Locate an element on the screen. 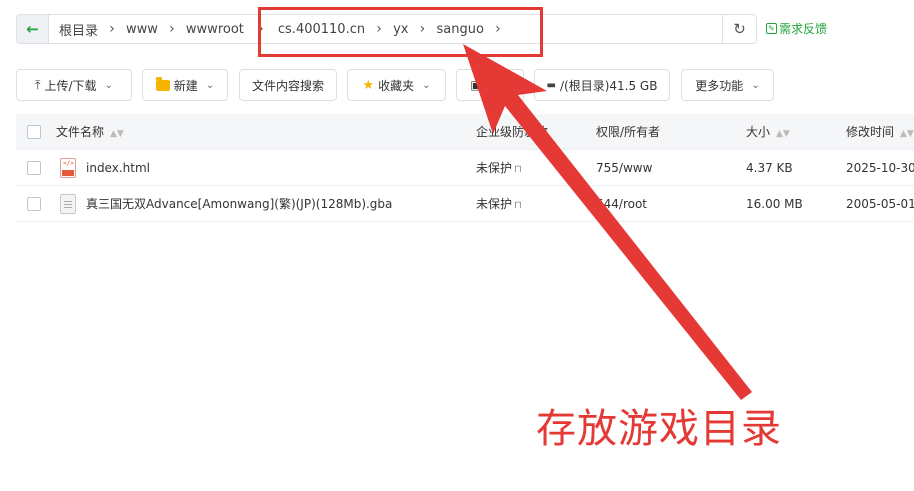 The height and width of the screenshot is (491, 914). column-size-label: 大小 is located at coordinates (758, 132).